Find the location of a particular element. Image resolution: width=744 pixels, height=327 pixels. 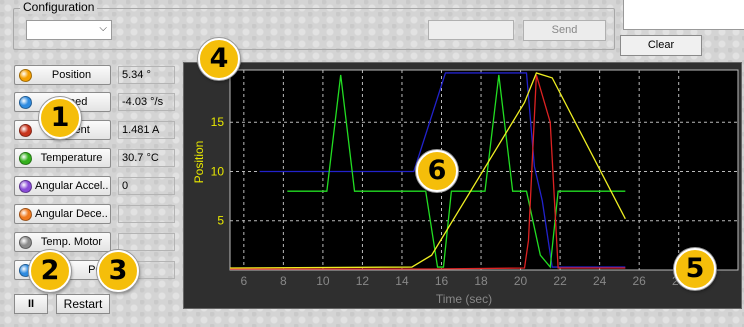

channel-label: Temperature is located at coordinates (71, 158).